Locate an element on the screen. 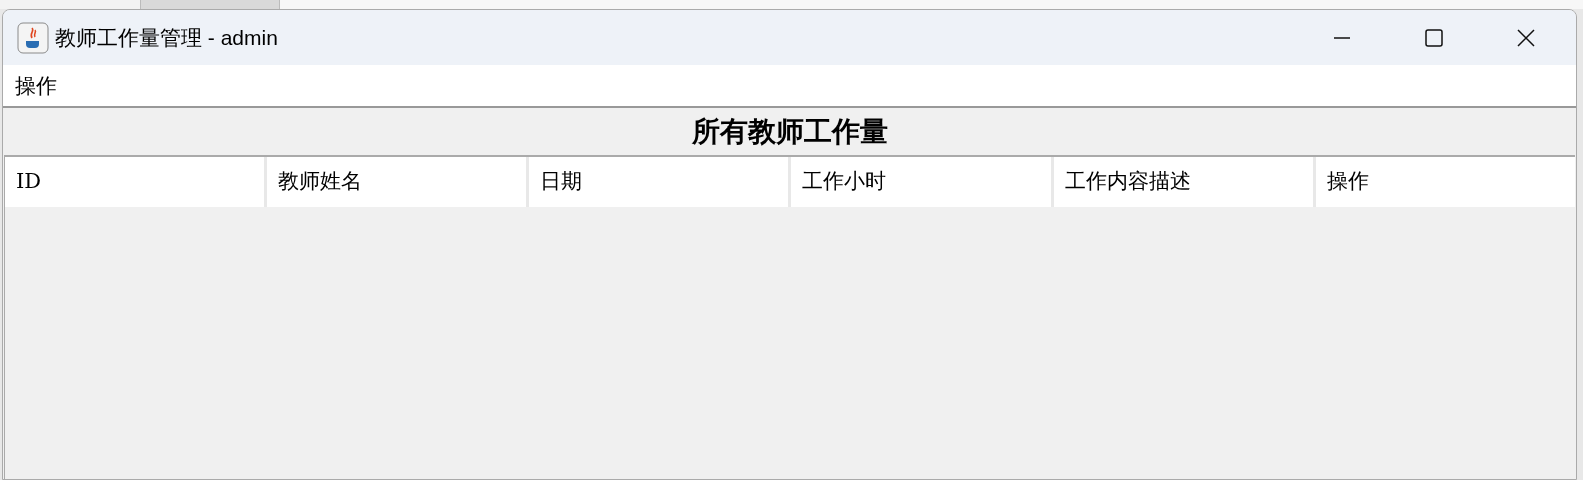 The image size is (1583, 480). column-header: 日期 is located at coordinates (659, 182).